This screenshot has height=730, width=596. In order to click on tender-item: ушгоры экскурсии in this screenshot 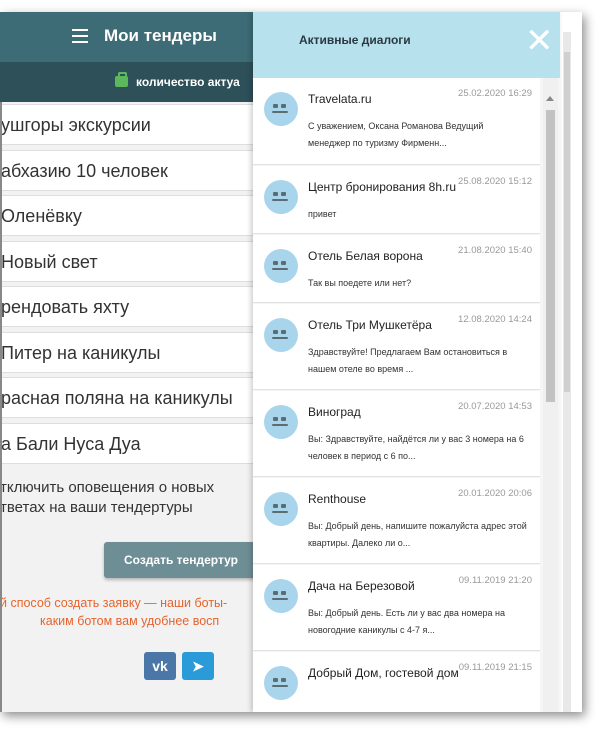, I will do `click(130, 124)`.